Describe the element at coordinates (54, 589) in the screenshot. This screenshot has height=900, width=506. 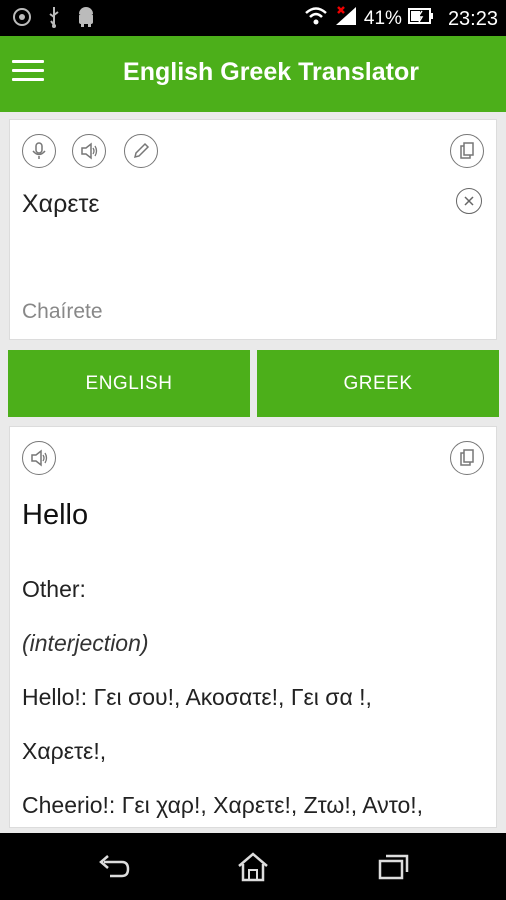
I see `detail-line: Other:` at that location.